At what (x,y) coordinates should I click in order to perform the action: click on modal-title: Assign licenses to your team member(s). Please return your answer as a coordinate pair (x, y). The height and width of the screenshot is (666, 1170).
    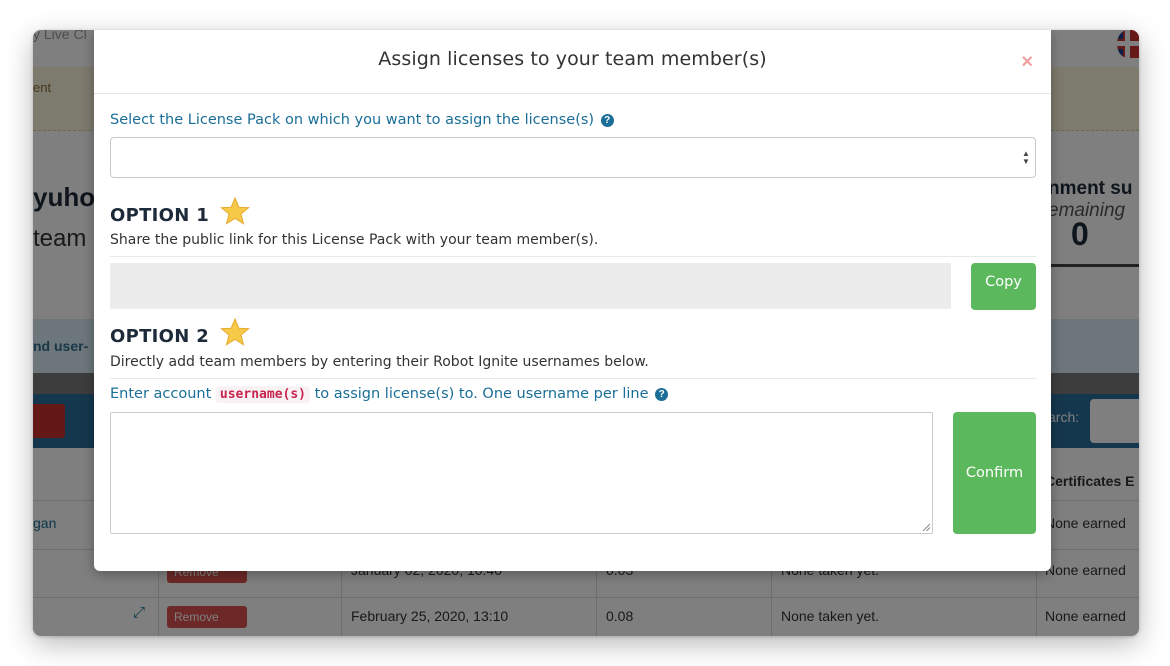
    Looking at the image, I should click on (572, 59).